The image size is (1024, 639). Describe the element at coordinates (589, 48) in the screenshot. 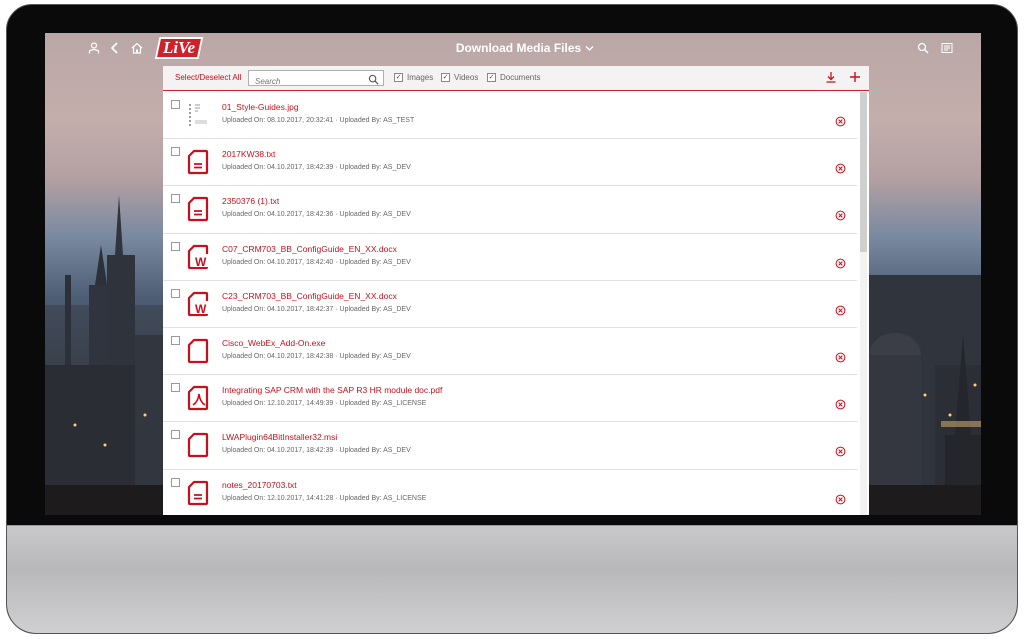

I see `chevron-down-icon` at that location.